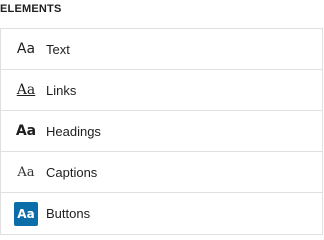 The height and width of the screenshot is (240, 324). What do you see at coordinates (68, 213) in the screenshot?
I see `element-label-buttons: Buttons` at bounding box center [68, 213].